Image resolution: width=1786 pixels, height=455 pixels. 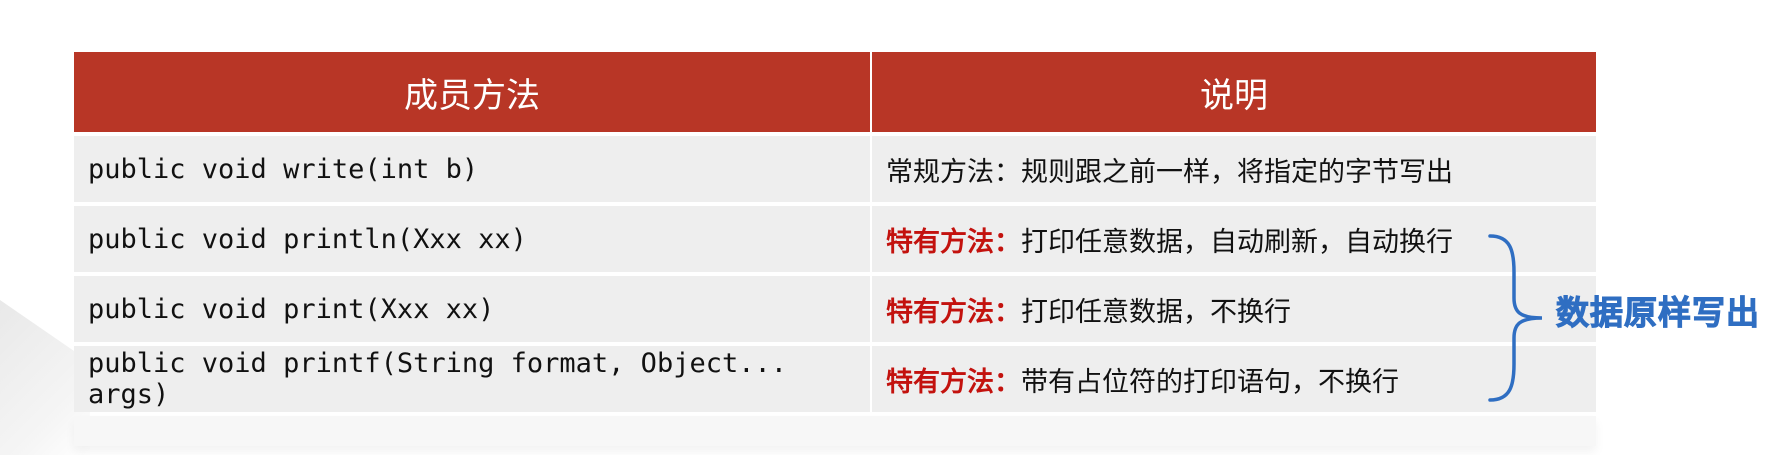 I want to click on method-signature: public void write(int b), so click(x=473, y=169).